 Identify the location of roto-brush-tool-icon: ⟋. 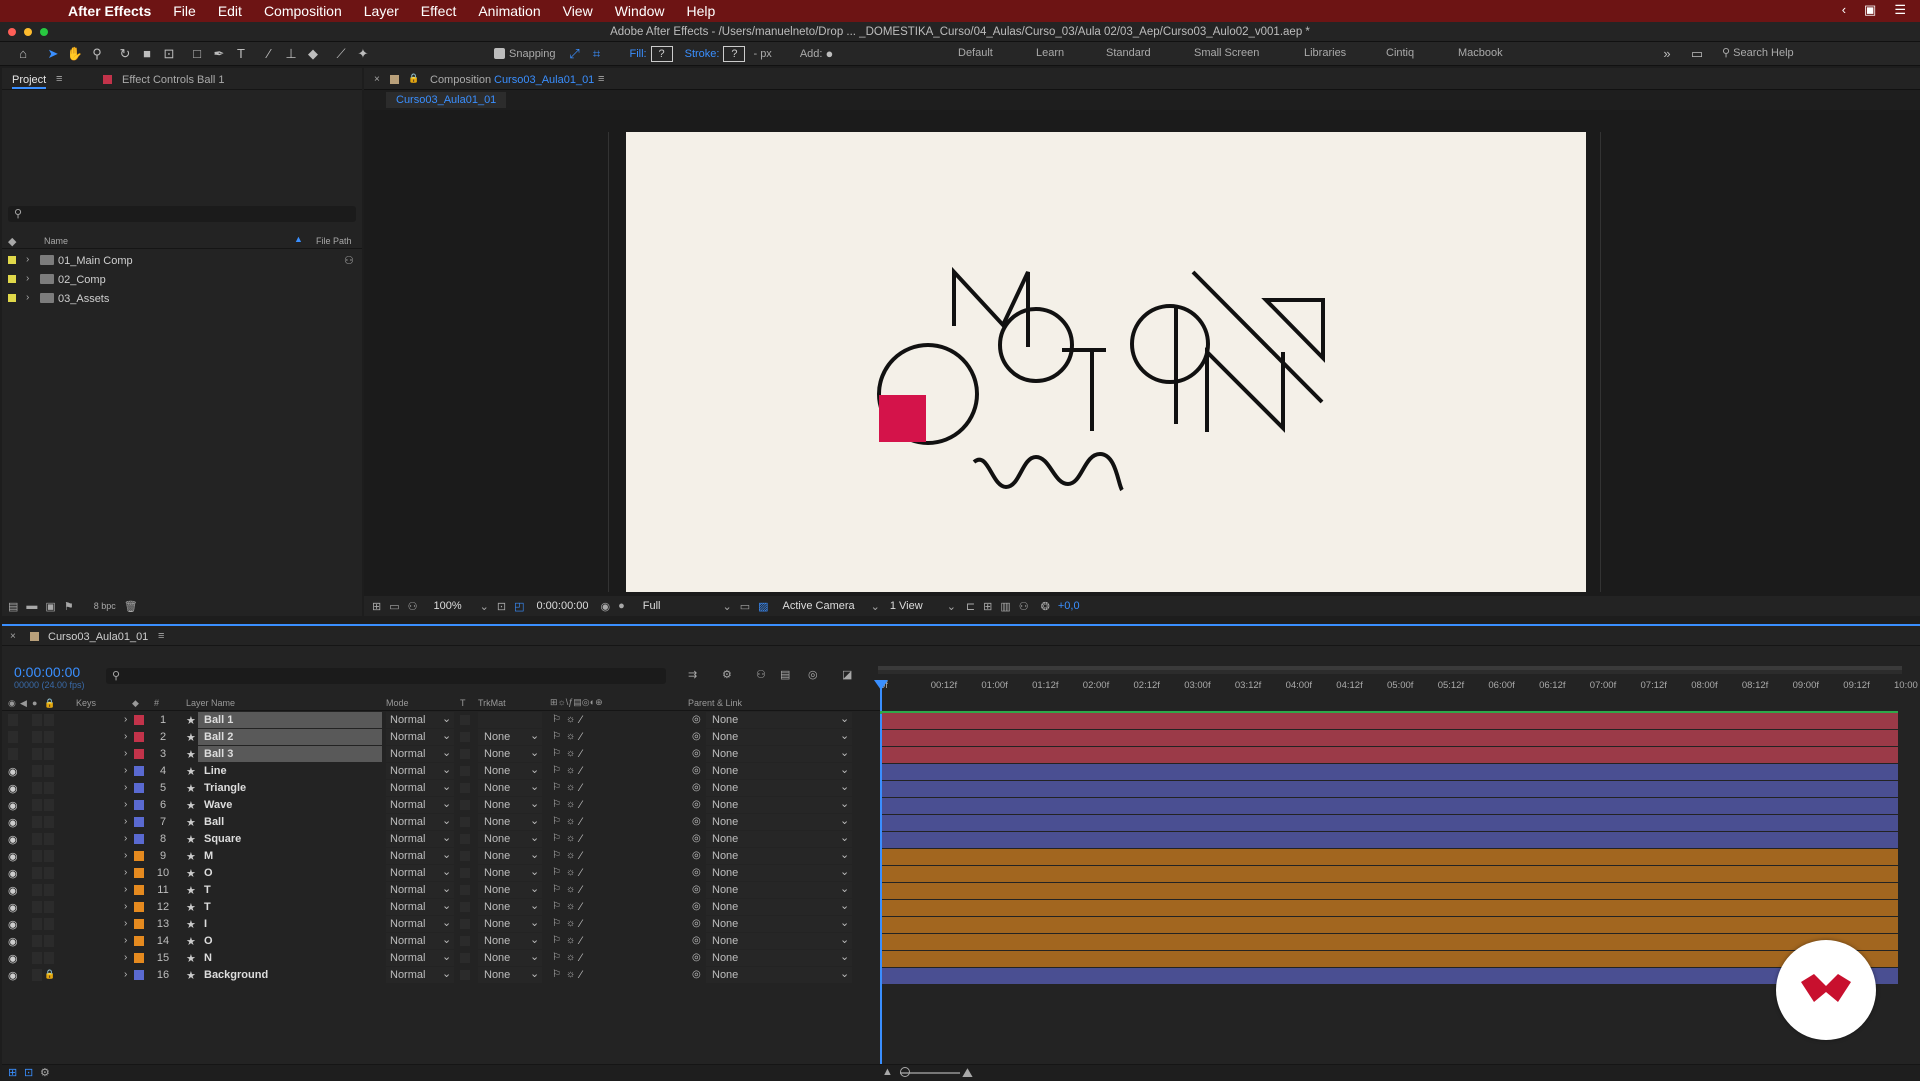
(341, 54).